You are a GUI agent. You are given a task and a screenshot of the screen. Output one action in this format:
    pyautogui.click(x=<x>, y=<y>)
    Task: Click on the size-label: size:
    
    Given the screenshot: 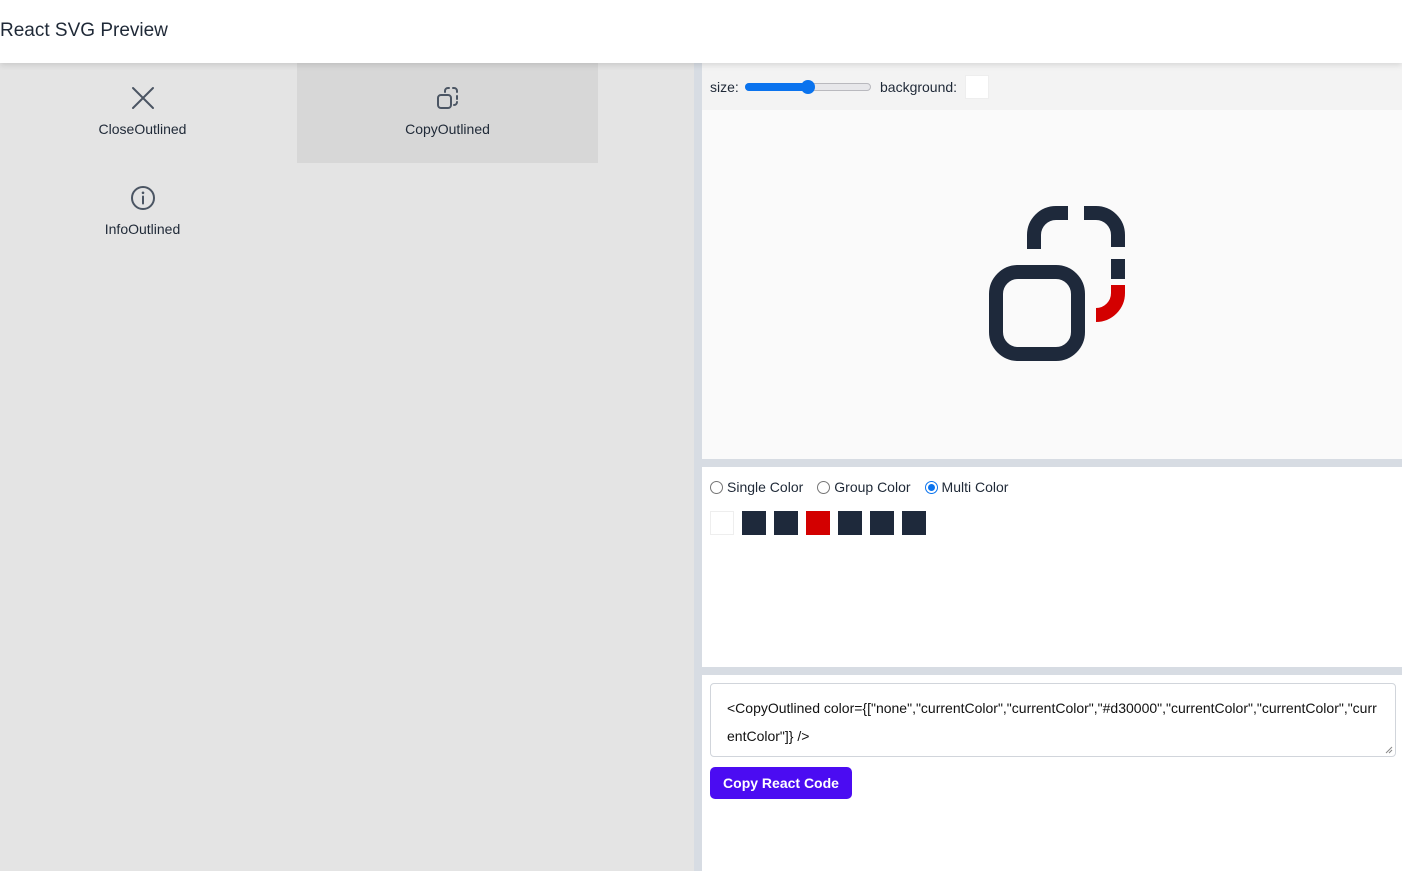 What is the action you would take?
    pyautogui.click(x=724, y=87)
    